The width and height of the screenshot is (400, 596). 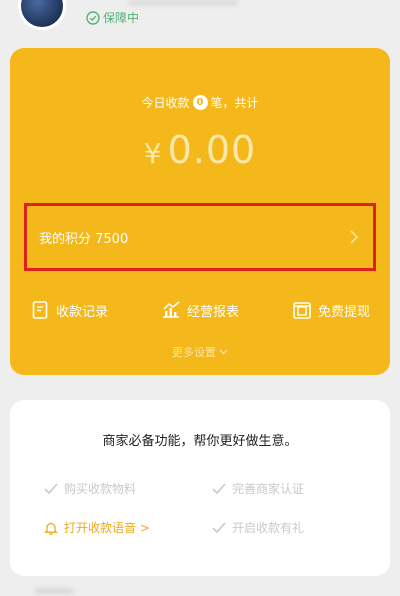 I want to click on feature-label: 完善商家认证, so click(x=268, y=489).